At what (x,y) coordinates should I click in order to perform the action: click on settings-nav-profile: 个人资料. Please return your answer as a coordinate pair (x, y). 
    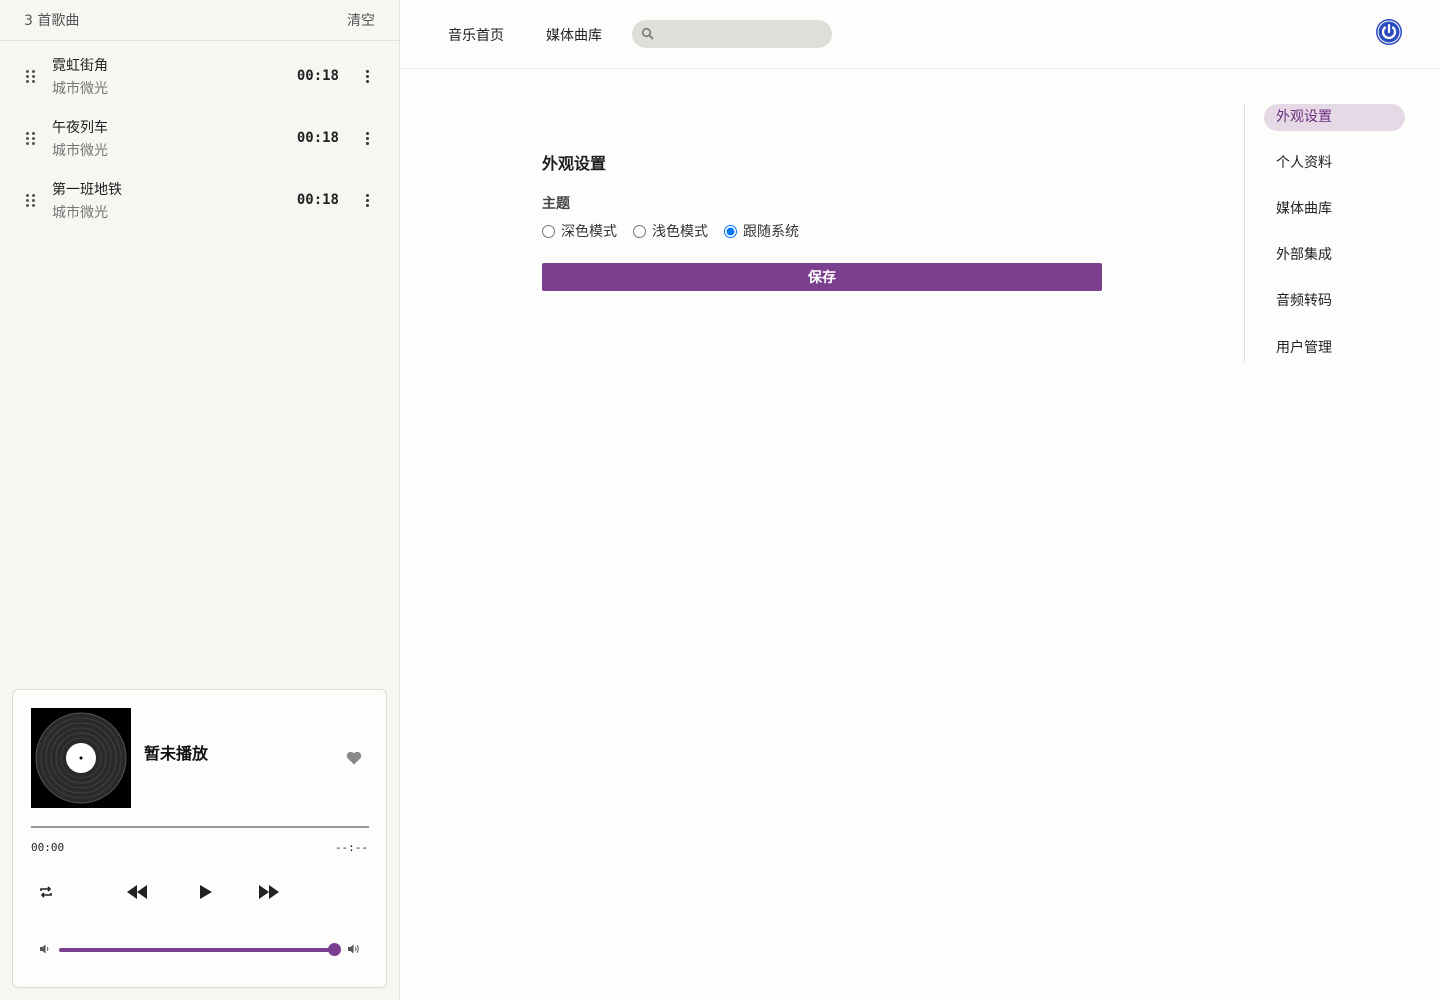
    Looking at the image, I should click on (1334, 163).